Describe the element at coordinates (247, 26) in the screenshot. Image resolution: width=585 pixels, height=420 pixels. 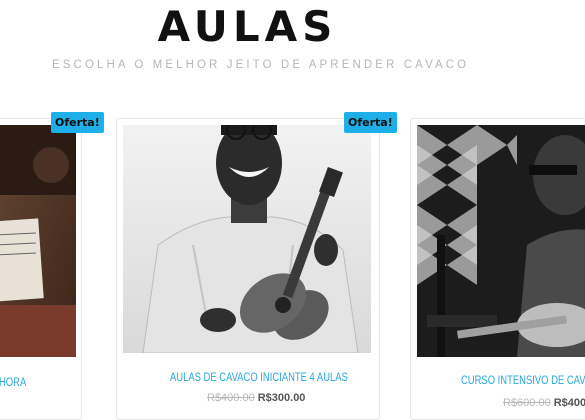
I see `section-title: AULAS` at that location.